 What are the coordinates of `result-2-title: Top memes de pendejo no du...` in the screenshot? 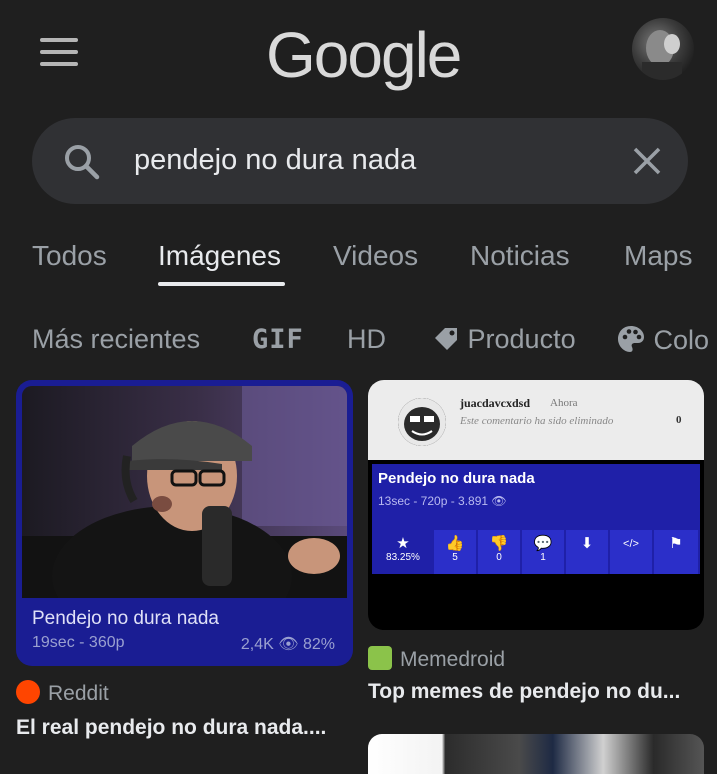 It's located at (524, 692).